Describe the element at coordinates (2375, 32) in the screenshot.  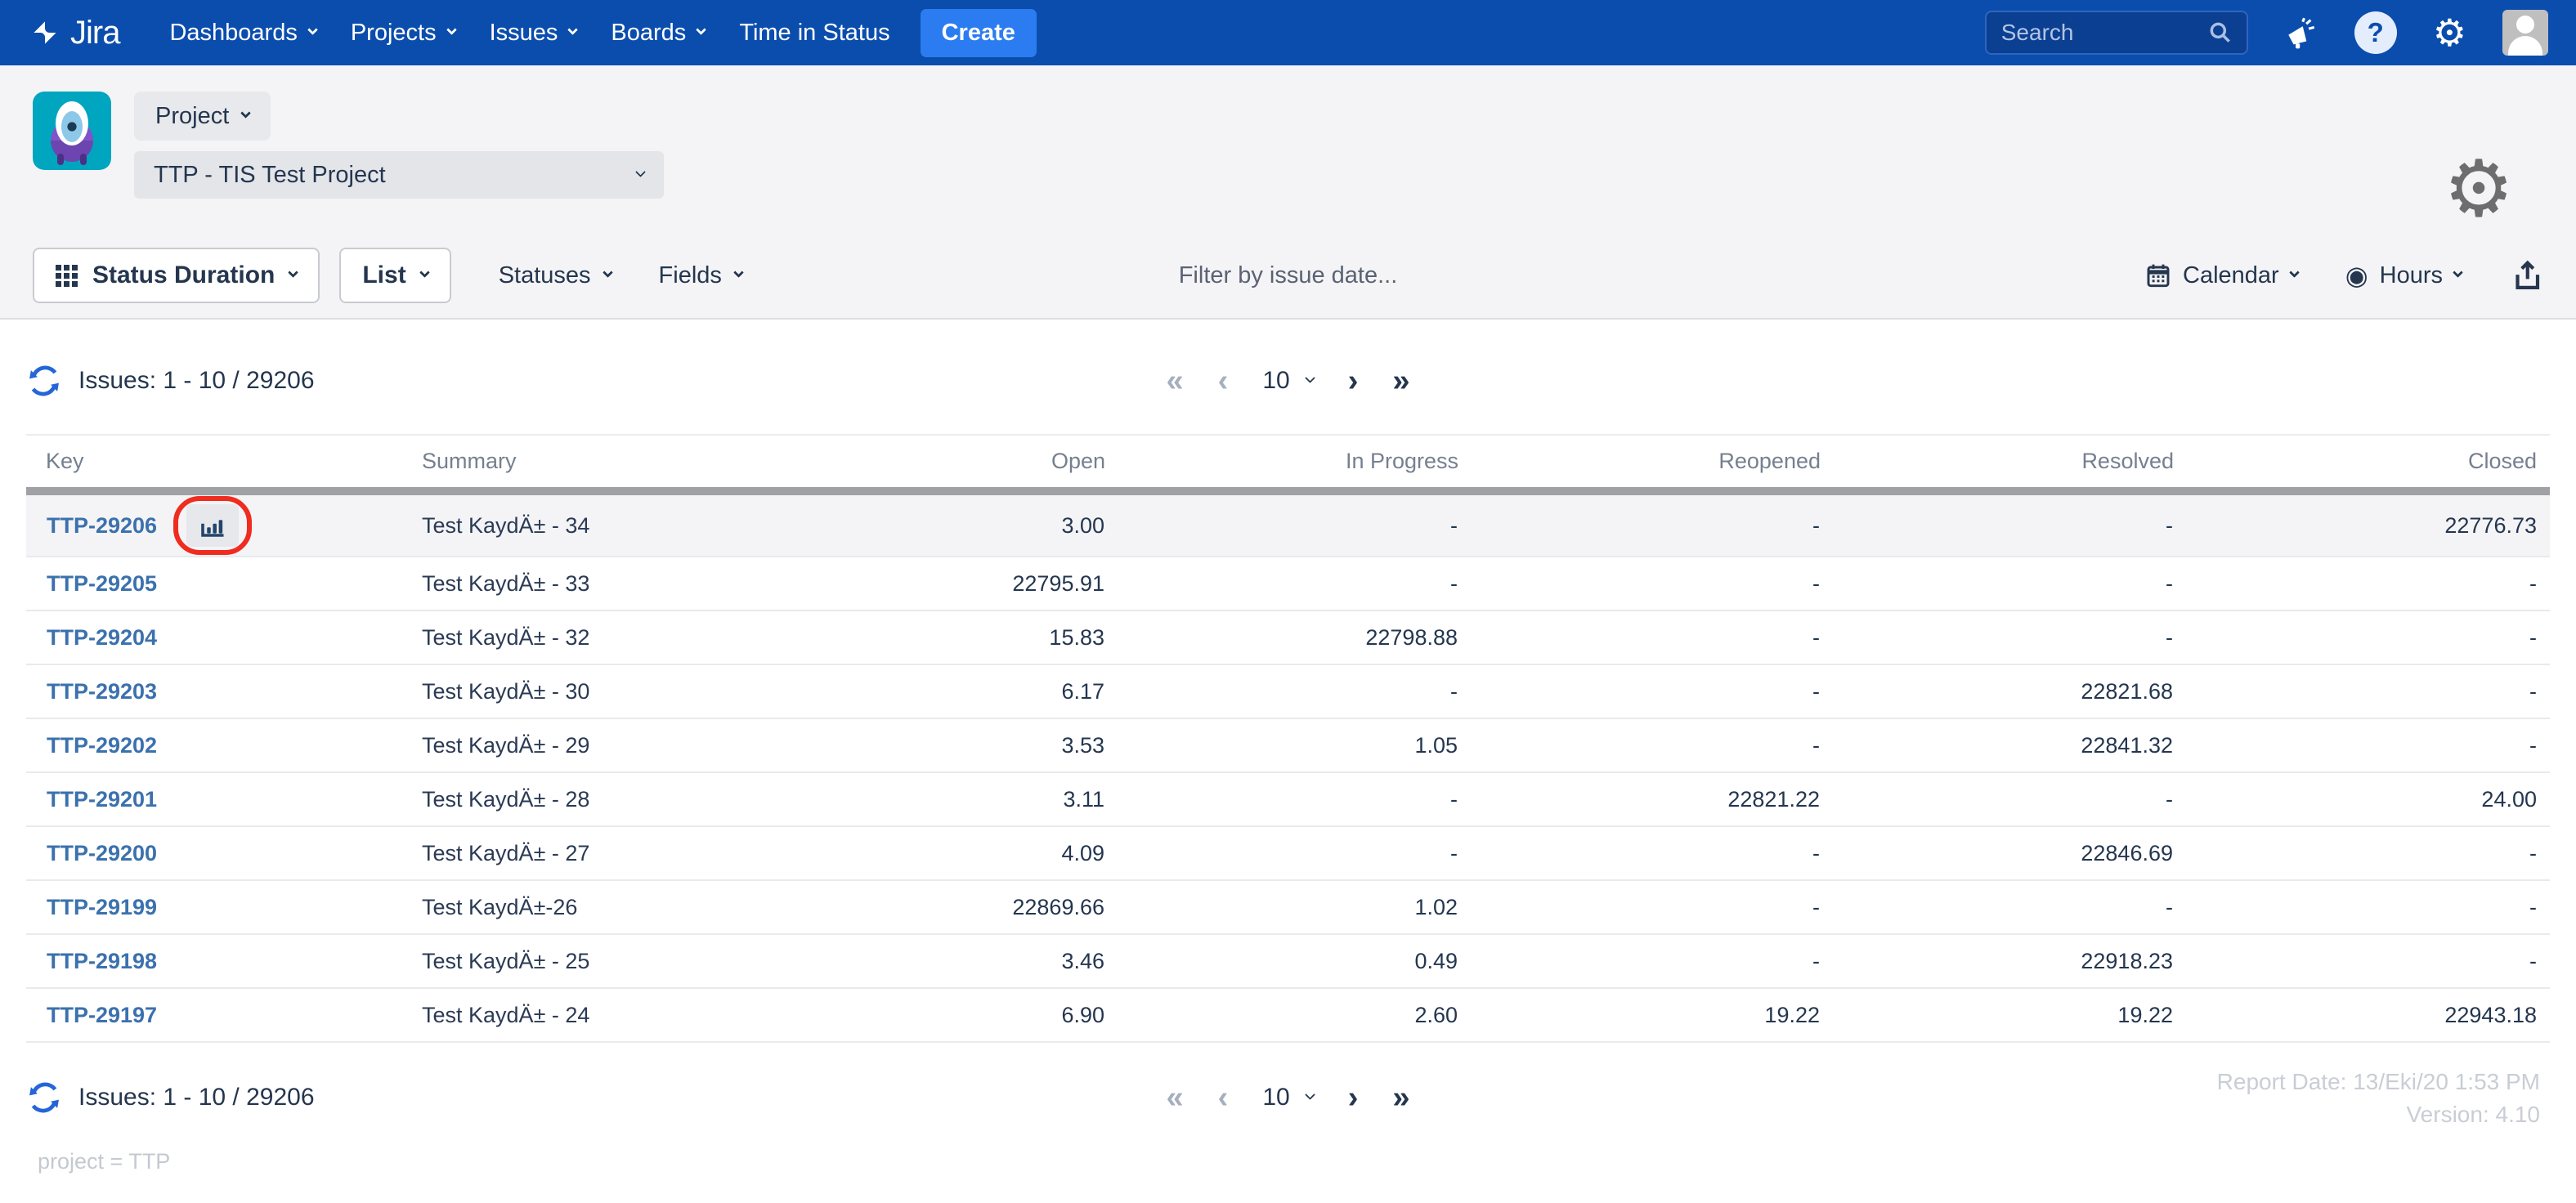
I see `help-icon: ?` at that location.